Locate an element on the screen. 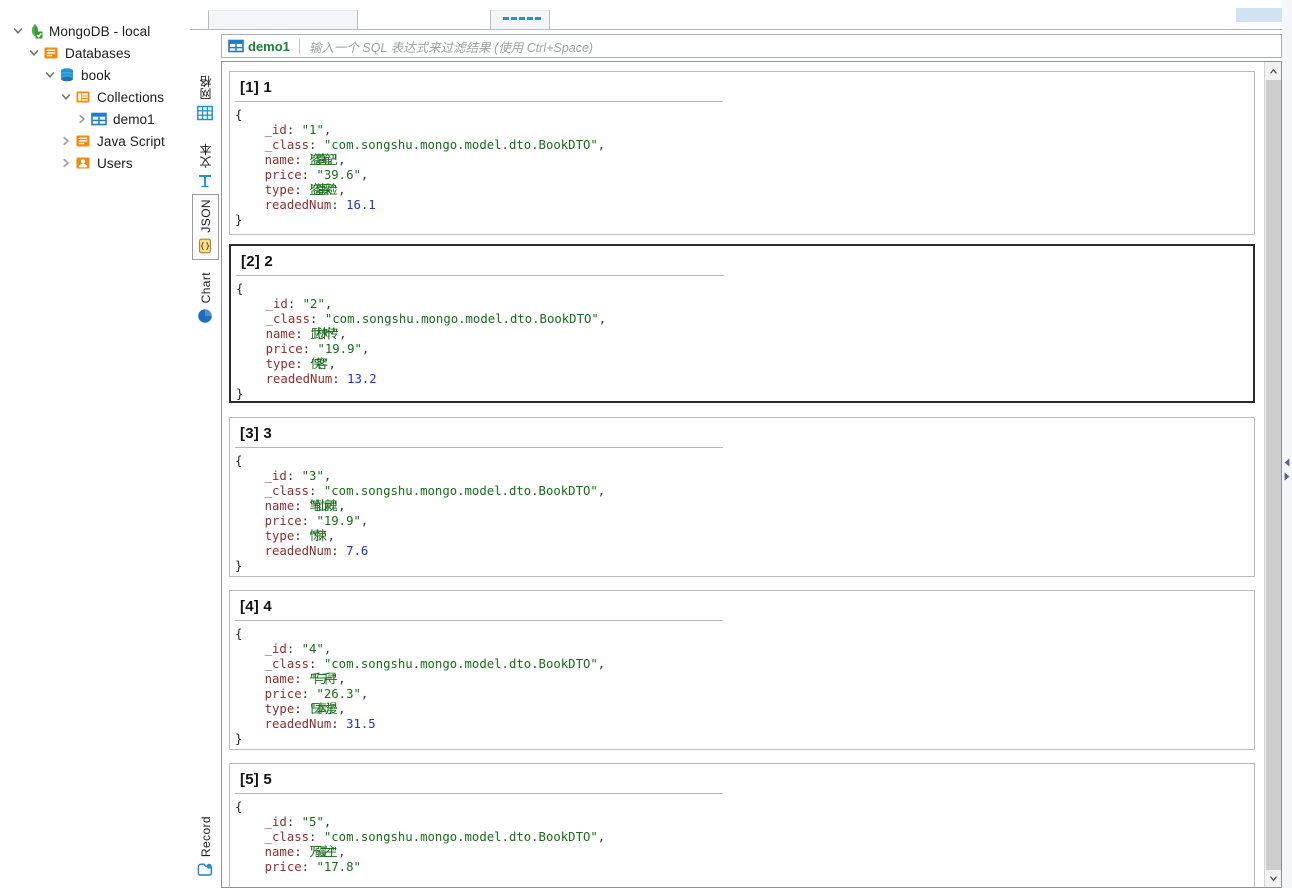  record-index-label: [3] is located at coordinates (249, 433).